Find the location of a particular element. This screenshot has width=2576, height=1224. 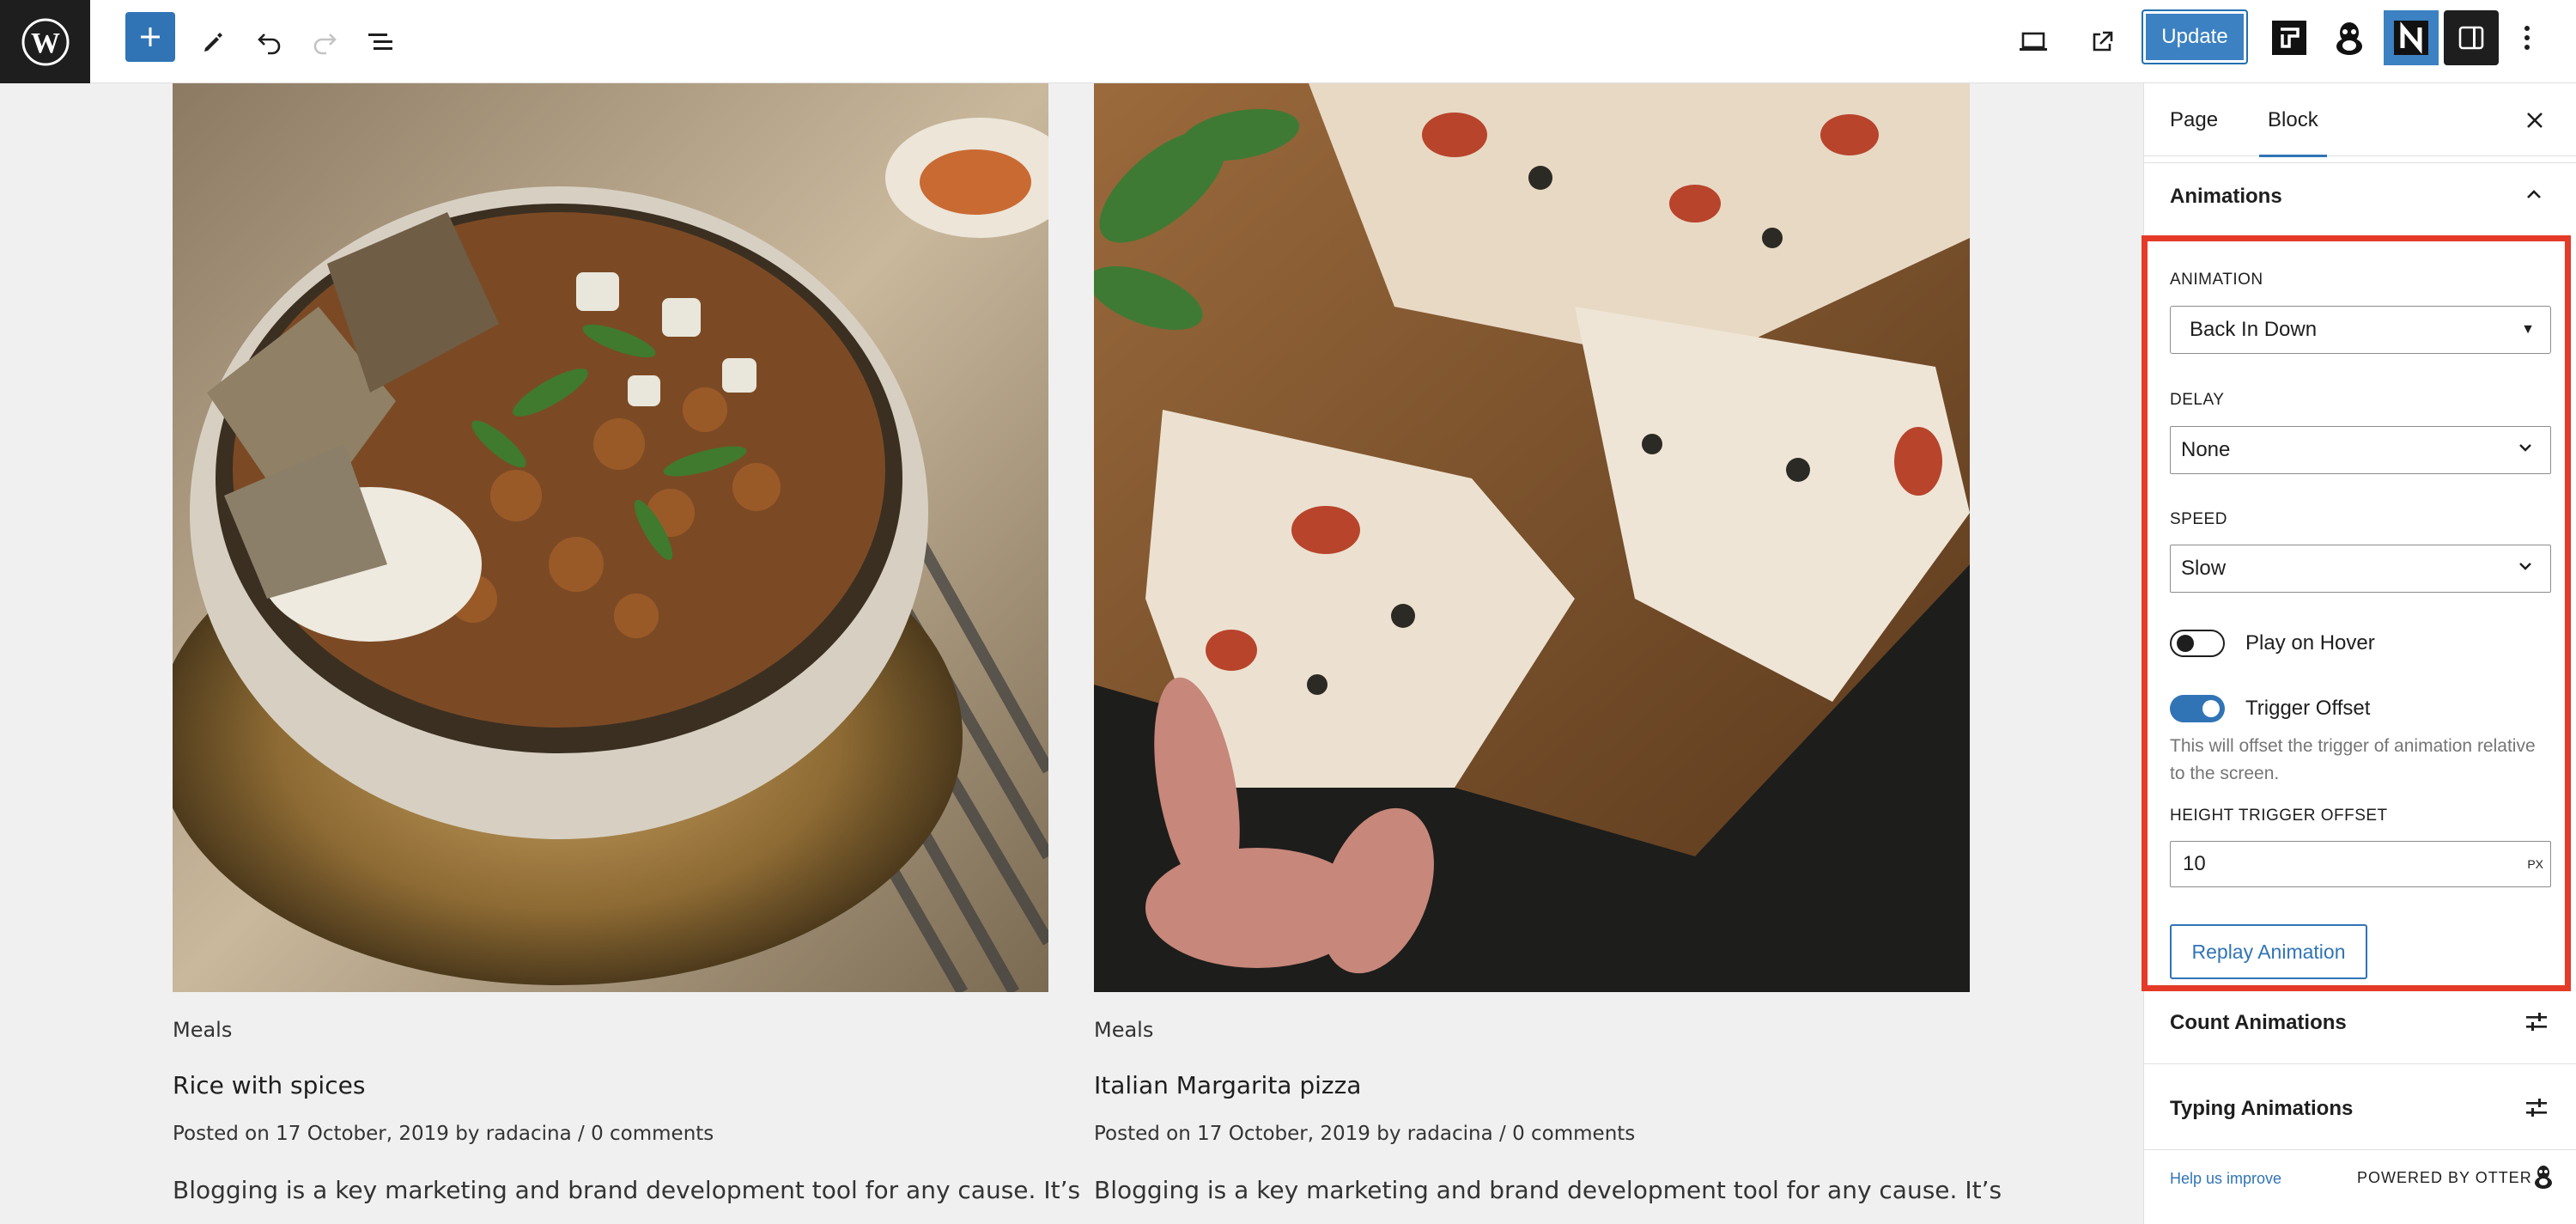

animations-panel-title: Animations is located at coordinates (2226, 197).